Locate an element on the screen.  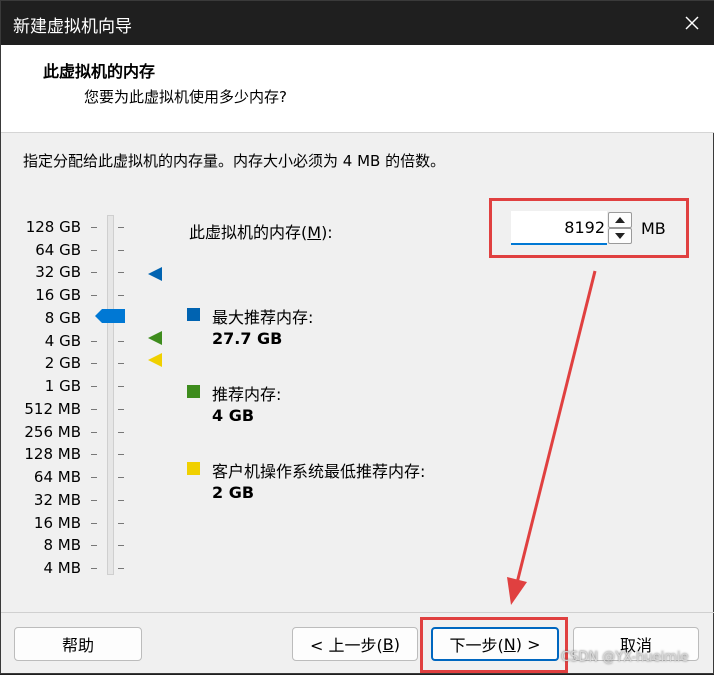
watermark: CSDN @YX-hueimie is located at coordinates (625, 657).